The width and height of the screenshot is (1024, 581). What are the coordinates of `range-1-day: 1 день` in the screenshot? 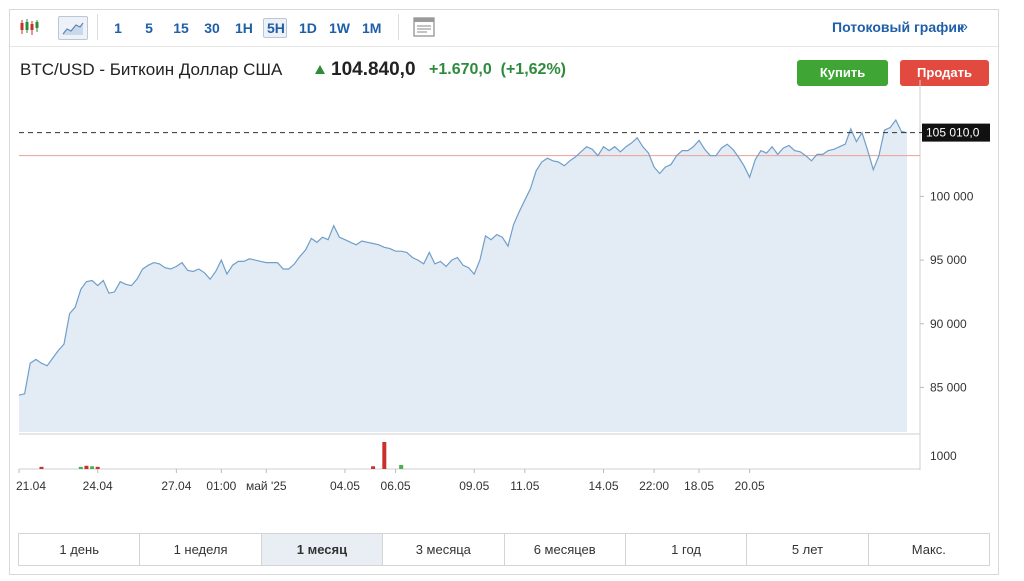 It's located at (80, 549).